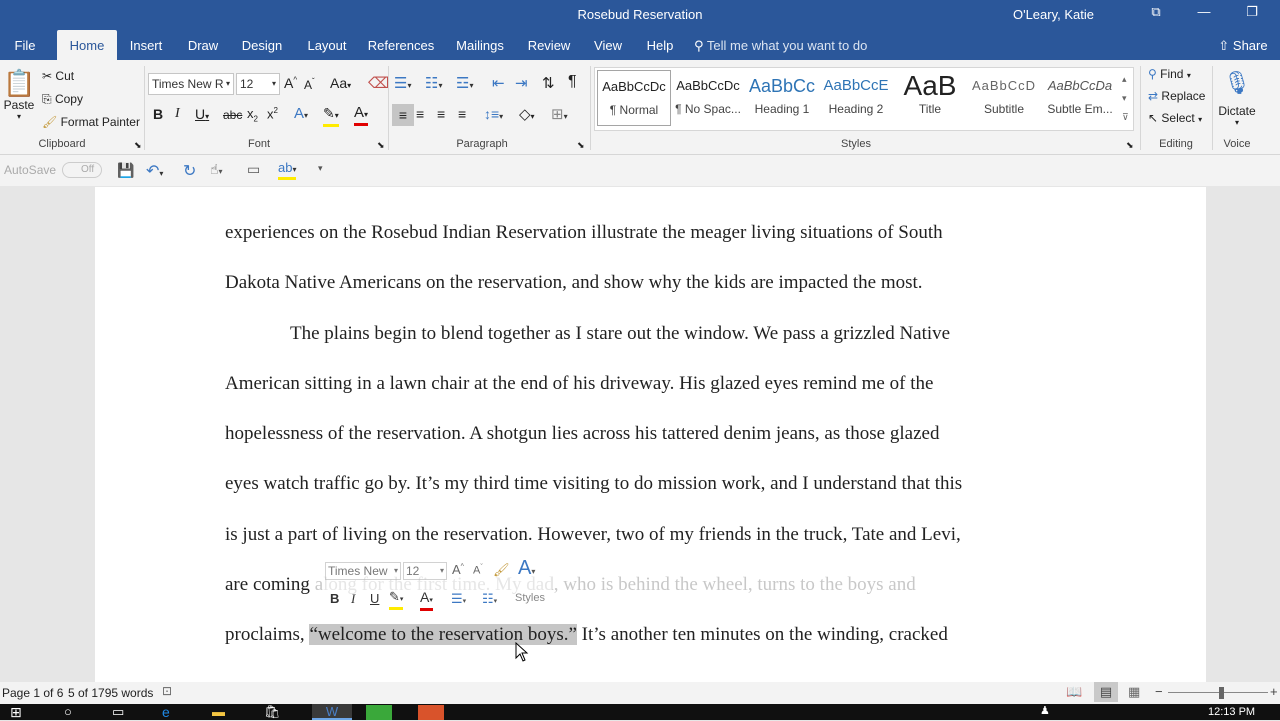 The image size is (1280, 721). I want to click on selected-text: “welcome to the reservation boys.”, so click(443, 635).